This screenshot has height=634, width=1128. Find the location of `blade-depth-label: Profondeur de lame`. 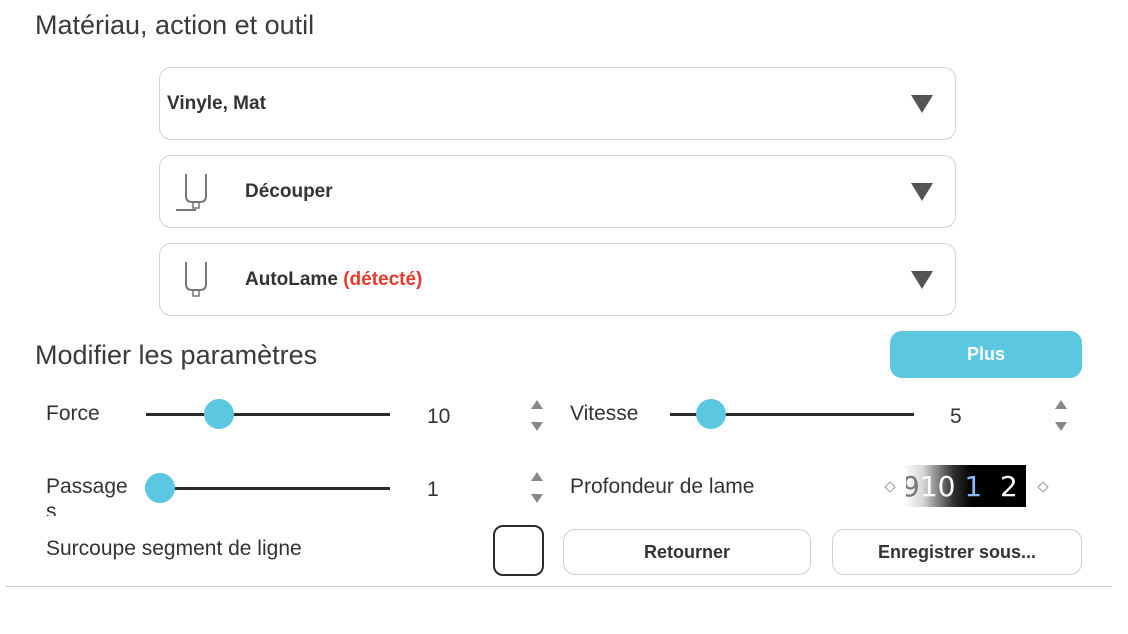

blade-depth-label: Profondeur de lame is located at coordinates (662, 486).